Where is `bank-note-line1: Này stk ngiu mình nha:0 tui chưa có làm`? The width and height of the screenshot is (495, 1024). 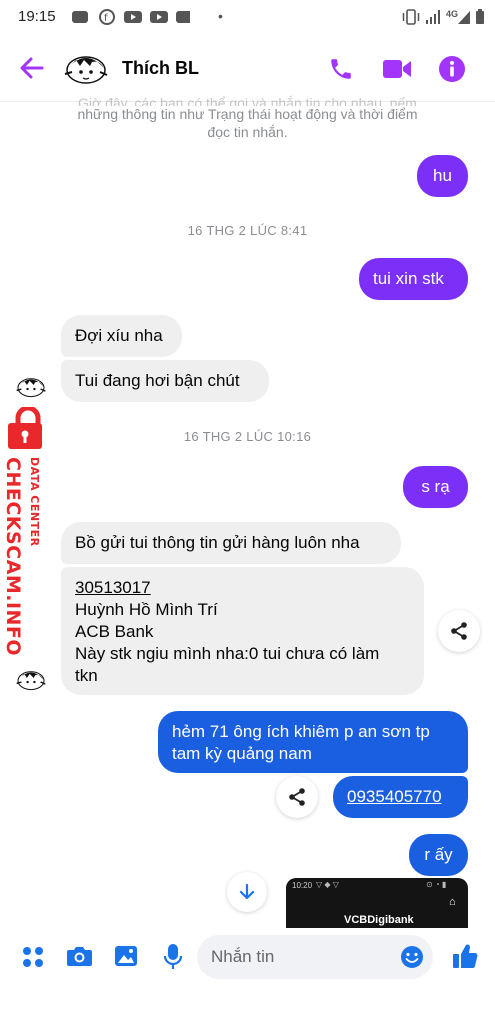
bank-note-line1: Này stk ngiu mình nha:0 tui chưa có làm is located at coordinates (227, 653).